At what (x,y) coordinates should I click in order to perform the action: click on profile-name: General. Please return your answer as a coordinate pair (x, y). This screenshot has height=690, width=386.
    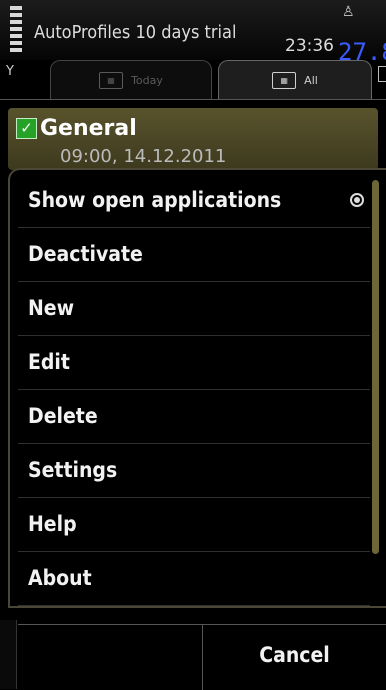
    Looking at the image, I should click on (88, 128).